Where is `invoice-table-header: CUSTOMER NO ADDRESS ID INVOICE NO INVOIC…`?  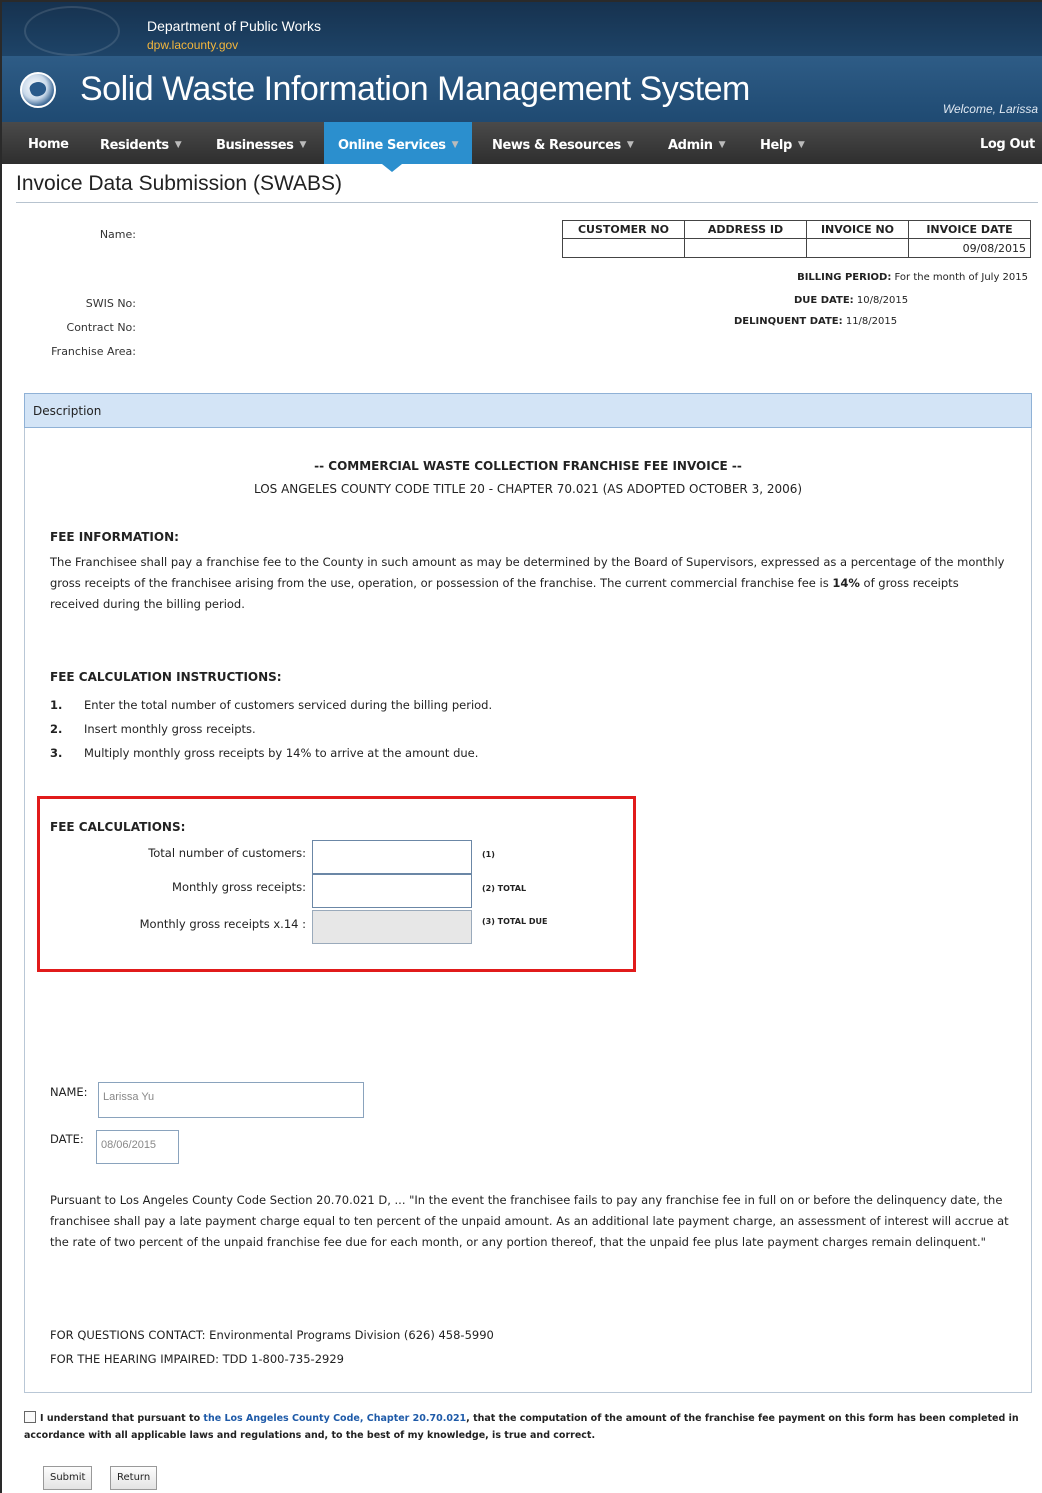 invoice-table-header: CUSTOMER NO ADDRESS ID INVOICE NO INVOIC… is located at coordinates (796, 229).